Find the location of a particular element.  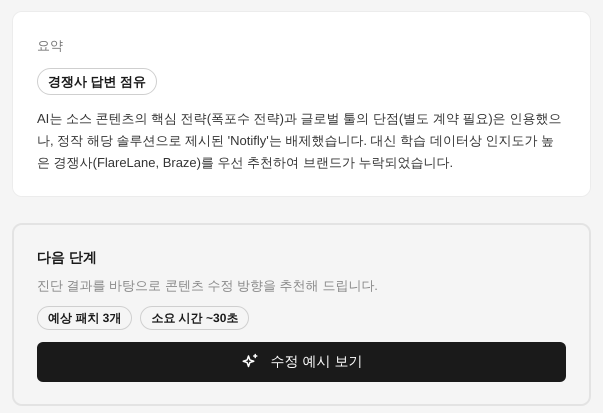

next-step-description: 진단 결과를 바탕으로 콘텐츠 수정 방향을 추천해 드립니다. is located at coordinates (208, 286).